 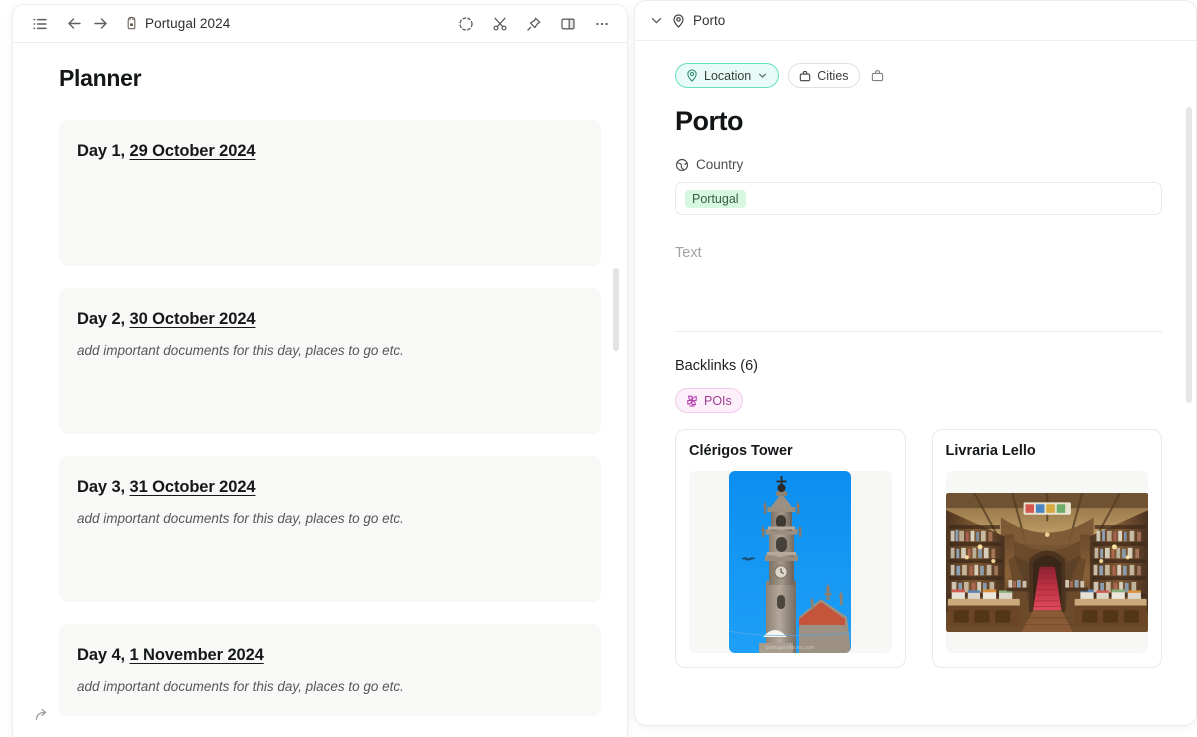 I want to click on record-type-chips: Location Cities, so click(x=918, y=75).